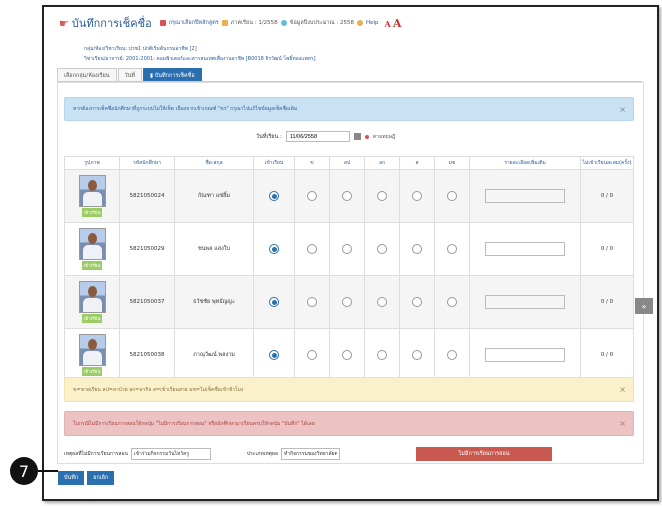  Describe the element at coordinates (194, 23) in the screenshot. I see `course-hint-link: กรุณาเลือกปีหลักสูตร` at that location.